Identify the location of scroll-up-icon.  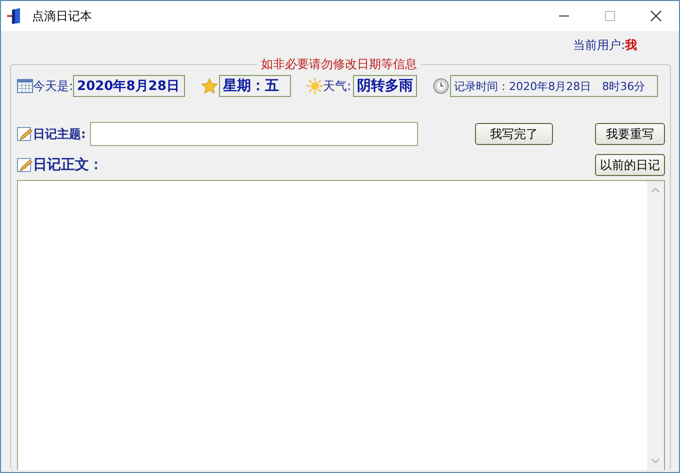
(655, 190).